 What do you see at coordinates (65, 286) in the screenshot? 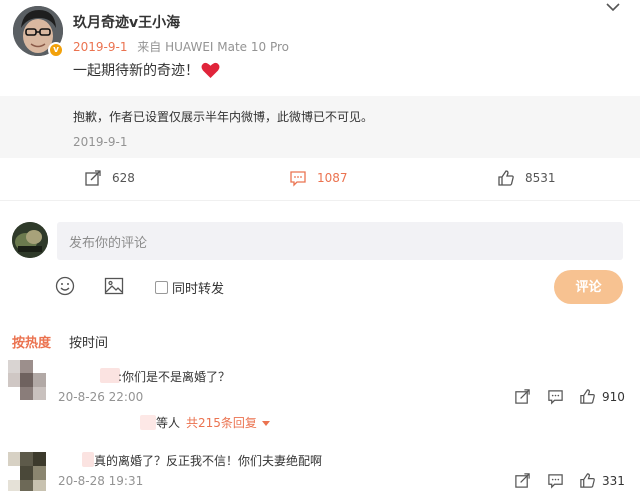
I see `emoji-icon` at bounding box center [65, 286].